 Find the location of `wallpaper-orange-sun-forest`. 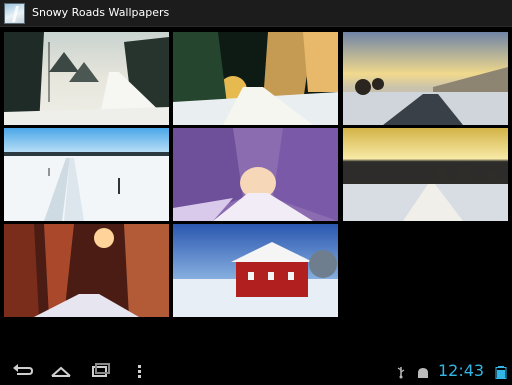

wallpaper-orange-sun-forest is located at coordinates (86, 270).